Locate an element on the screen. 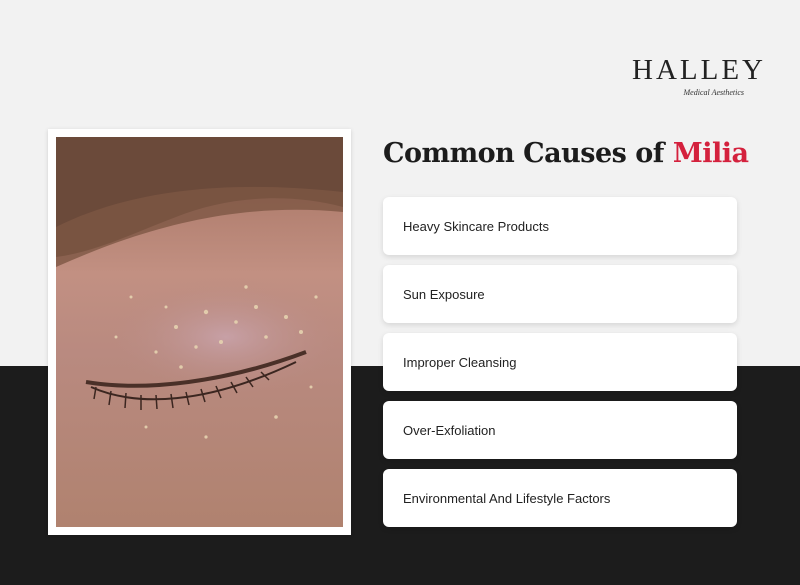  cause-card: Heavy Skincare Products is located at coordinates (560, 226).